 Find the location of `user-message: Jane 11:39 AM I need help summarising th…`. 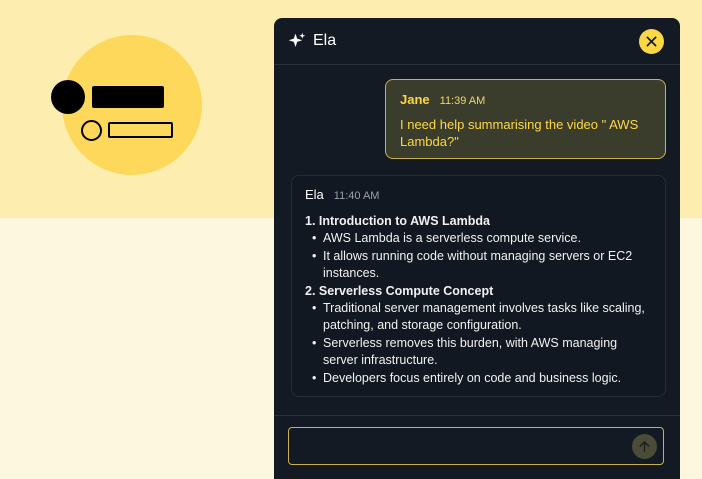

user-message: Jane 11:39 AM I need help summarising th… is located at coordinates (525, 119).